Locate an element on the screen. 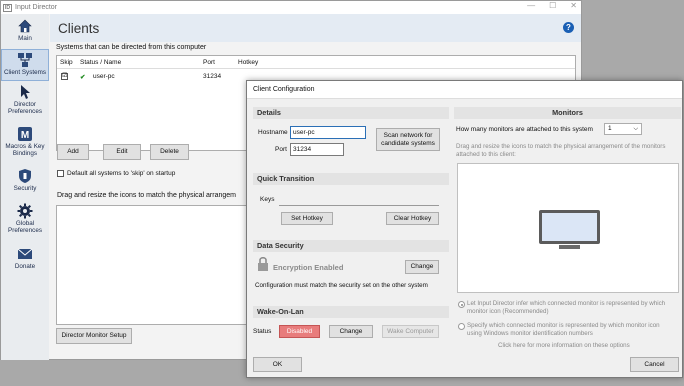 The image size is (684, 386). scan-network-button: Scan network for candidate systems is located at coordinates (408, 139).